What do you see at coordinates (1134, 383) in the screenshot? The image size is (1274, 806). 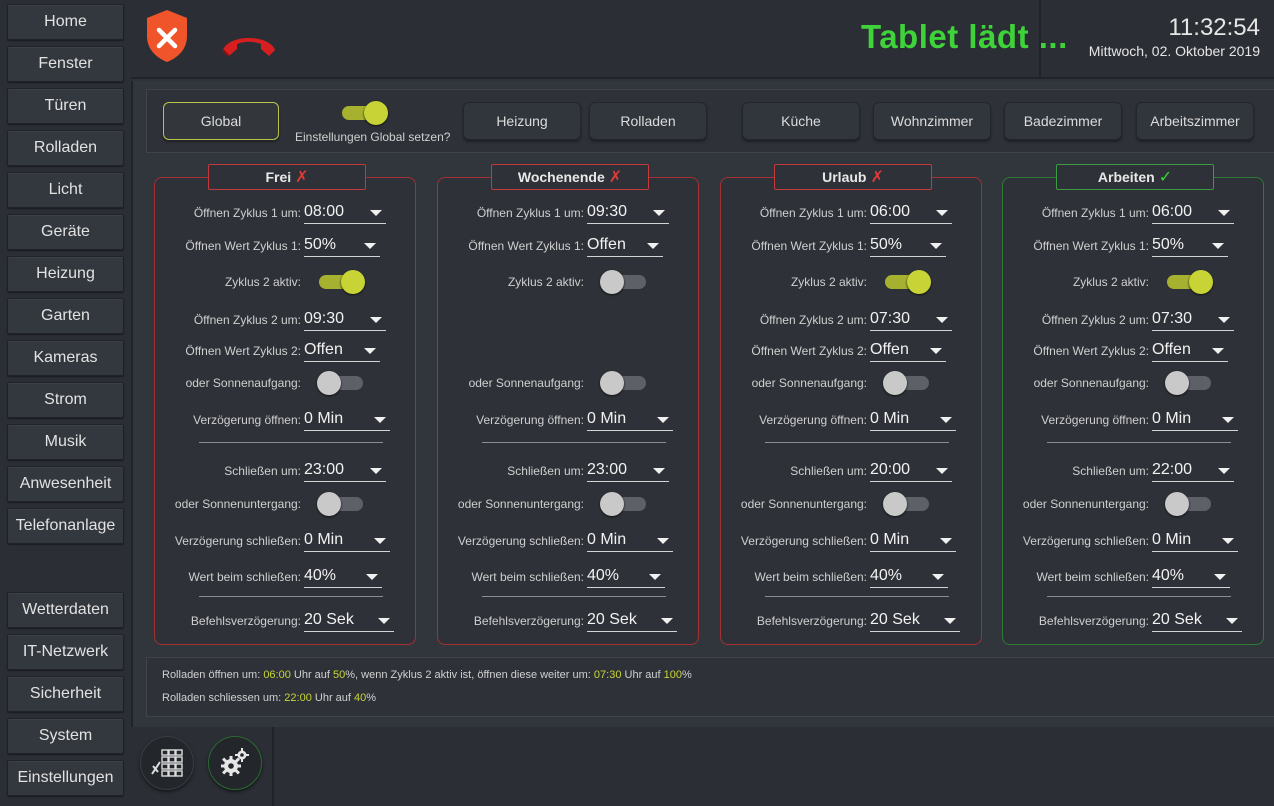 I see `row-sunrise: oder Sonnenaufgang:` at bounding box center [1134, 383].